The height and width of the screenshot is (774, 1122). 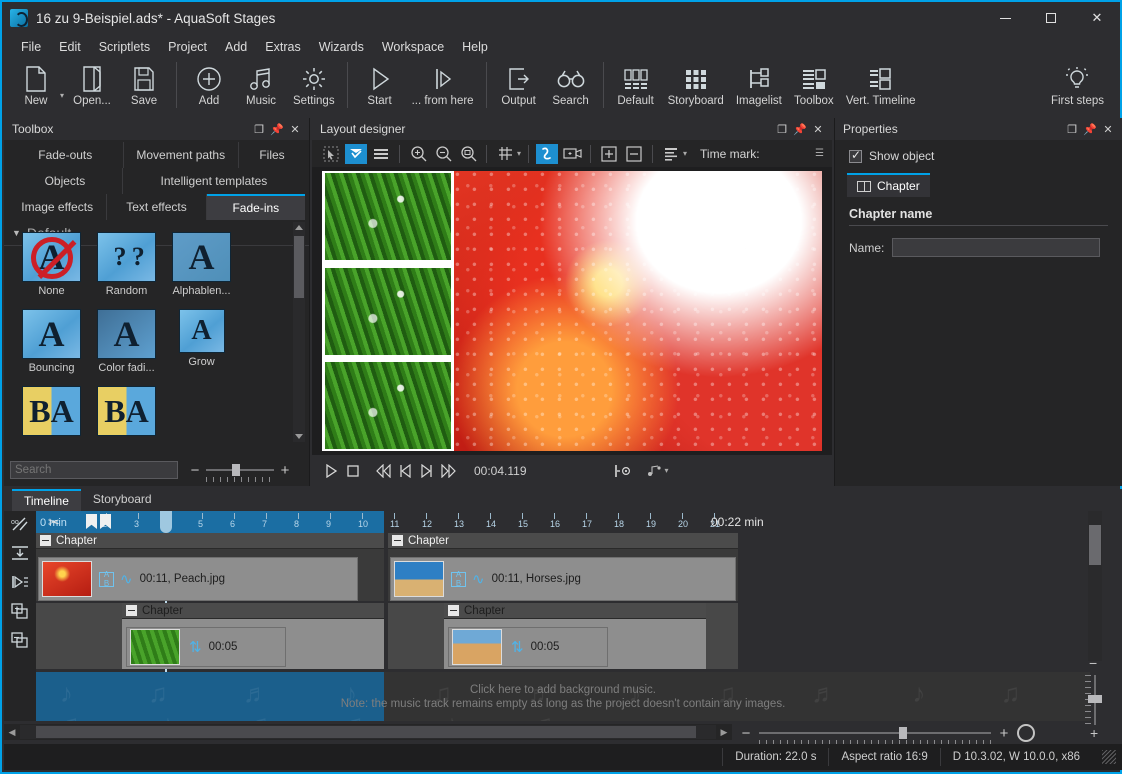 I want to click on show-object-checkbox, so click(x=855, y=155).